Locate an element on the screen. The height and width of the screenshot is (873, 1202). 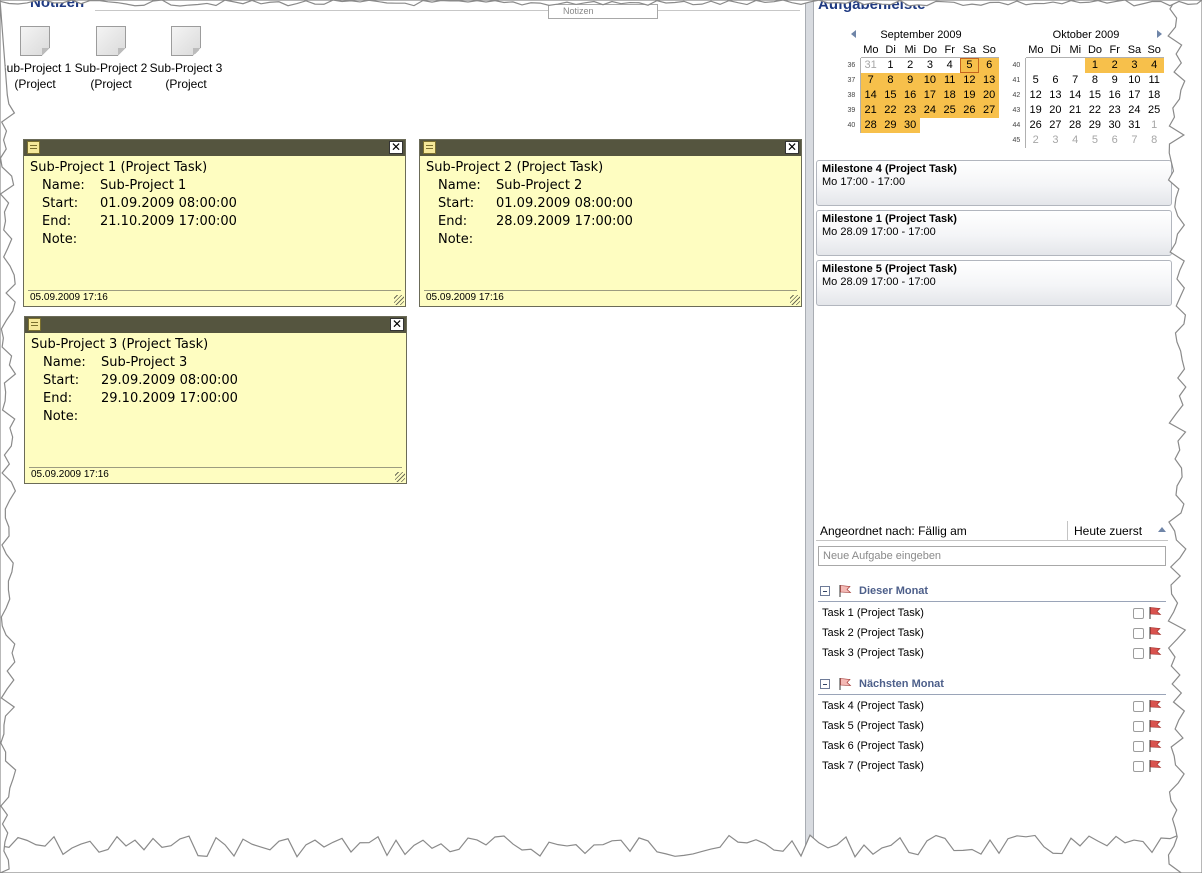
note-icon-item-3: Sub-Project 3 (Project is located at coordinates (186, 59).